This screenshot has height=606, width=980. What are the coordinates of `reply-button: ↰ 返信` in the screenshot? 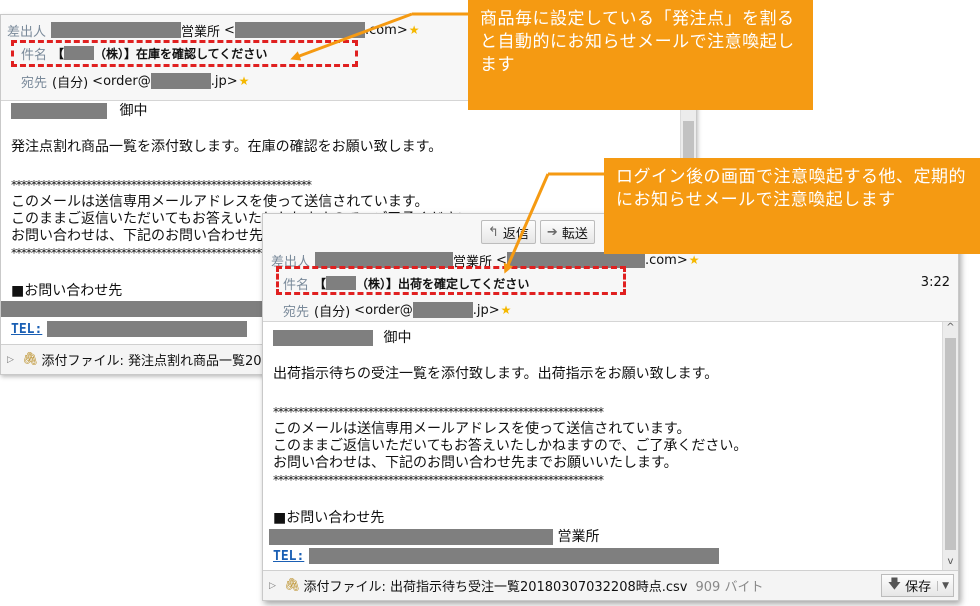 It's located at (508, 232).